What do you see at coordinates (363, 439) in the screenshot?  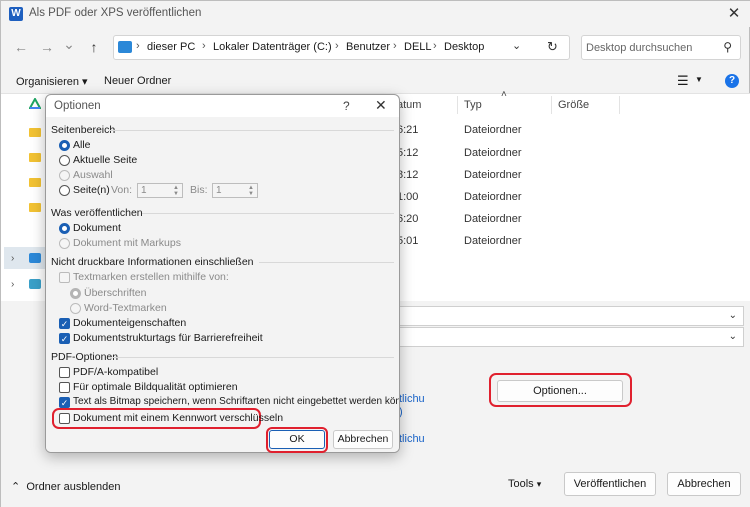 I see `dialog-cancel-button: Abbrechen` at bounding box center [363, 439].